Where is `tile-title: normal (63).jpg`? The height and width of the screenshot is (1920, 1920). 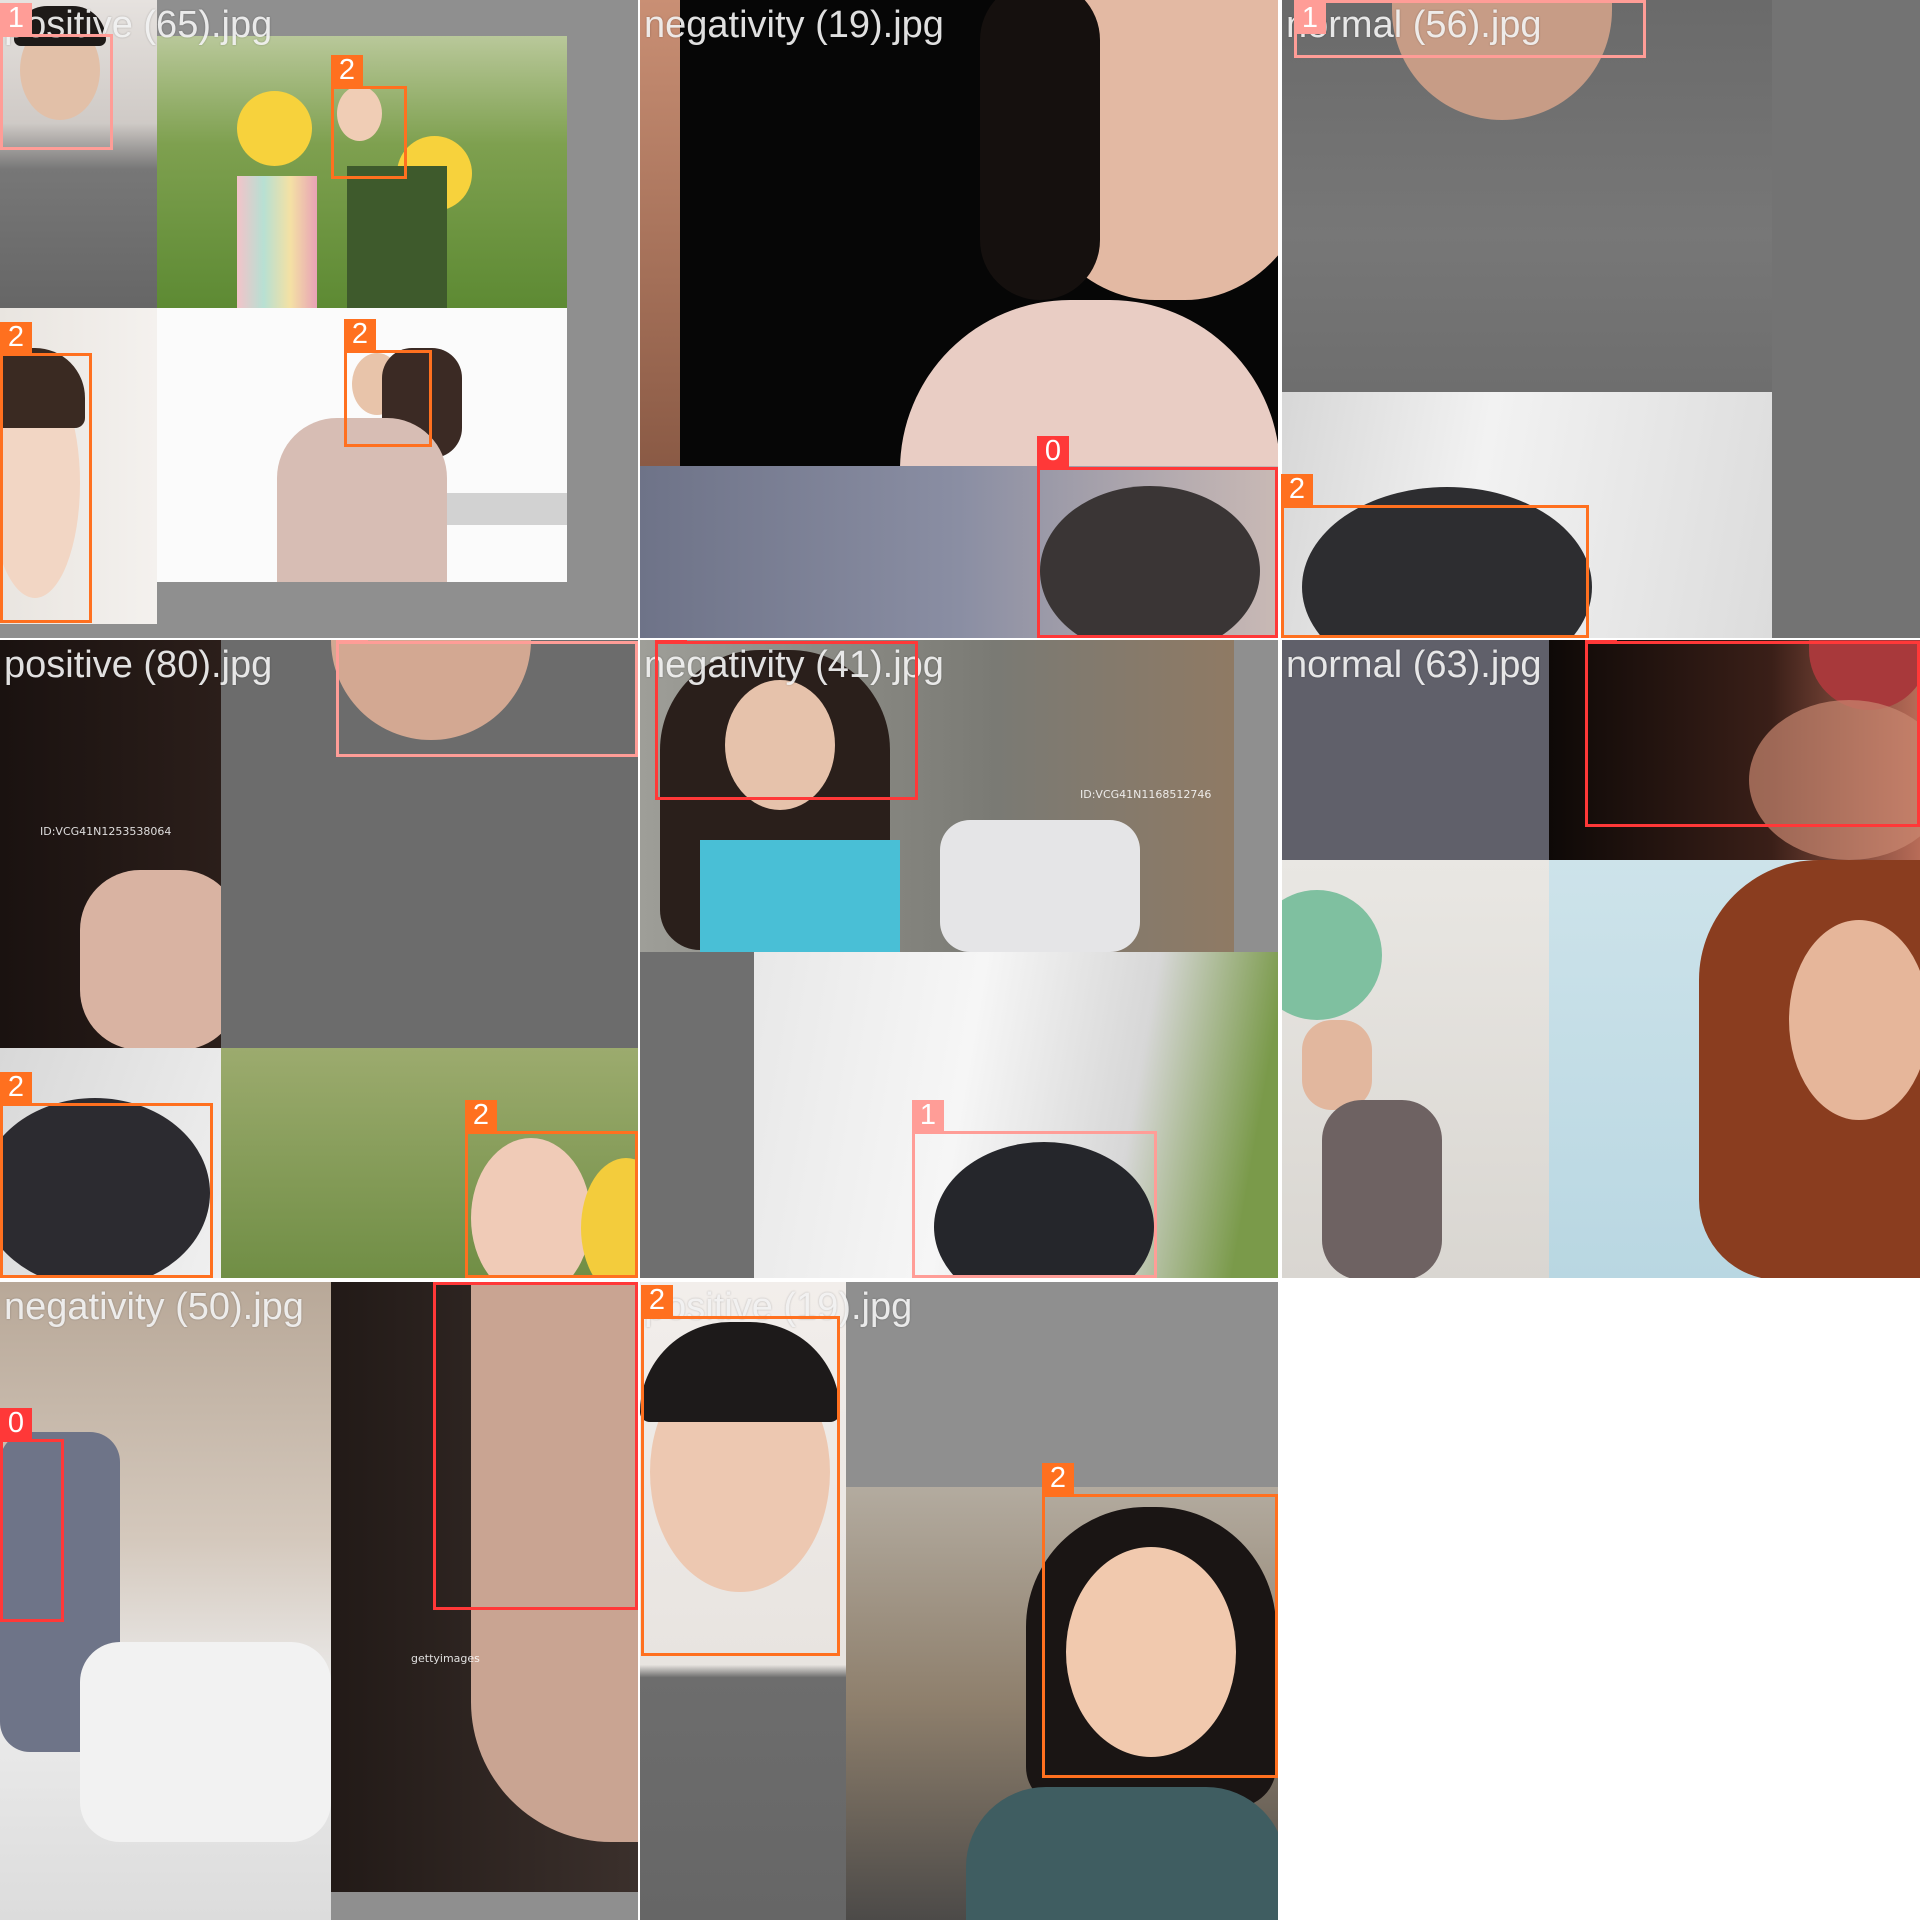
tile-title: normal (63).jpg is located at coordinates (1414, 665).